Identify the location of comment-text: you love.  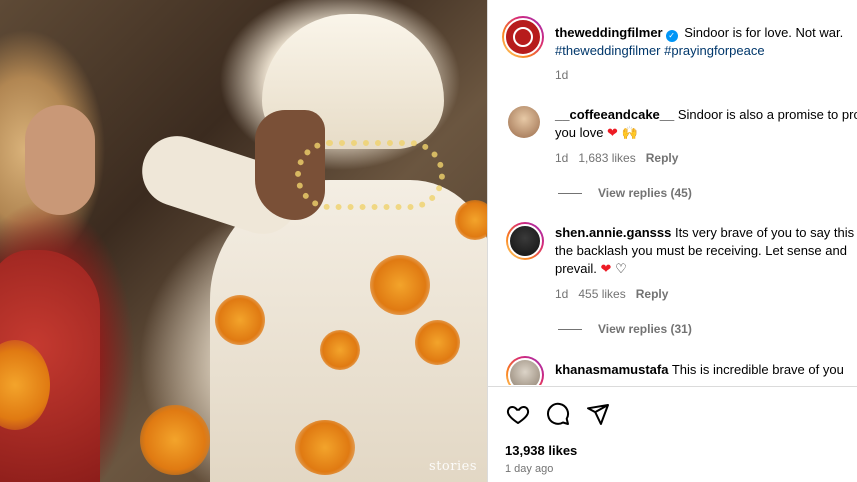
(579, 132).